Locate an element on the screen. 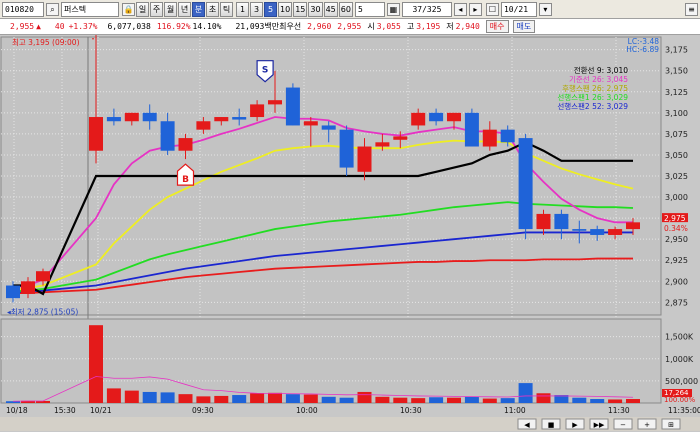 This screenshot has width=700, height=432. interval-1-button: 1 is located at coordinates (242, 9).